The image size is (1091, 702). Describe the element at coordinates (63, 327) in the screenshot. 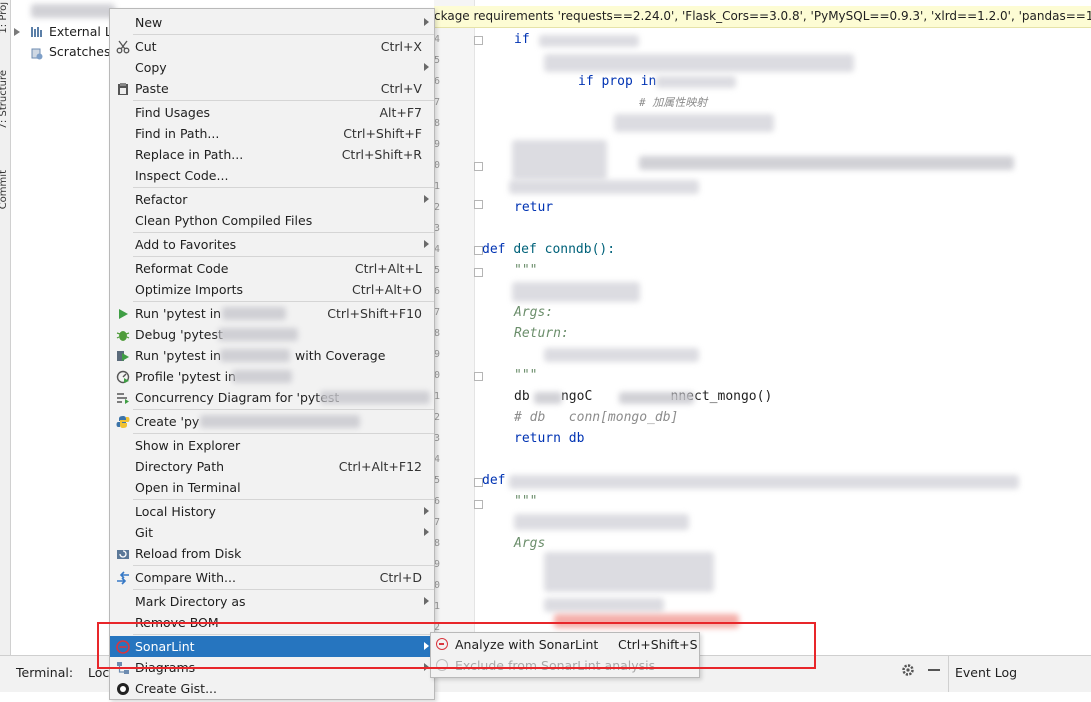

I see `project-tree-panel: External Li Scratches` at that location.